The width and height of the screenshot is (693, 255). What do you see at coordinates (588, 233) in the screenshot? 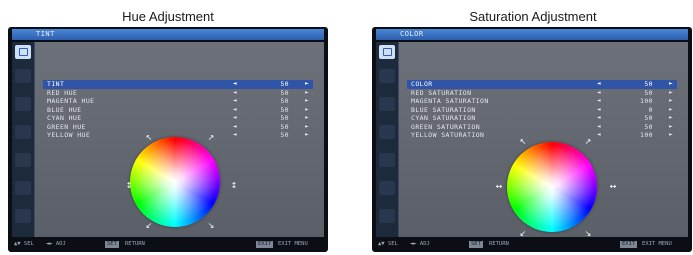
I see `radial-arrow-icon: ↘` at bounding box center [588, 233].